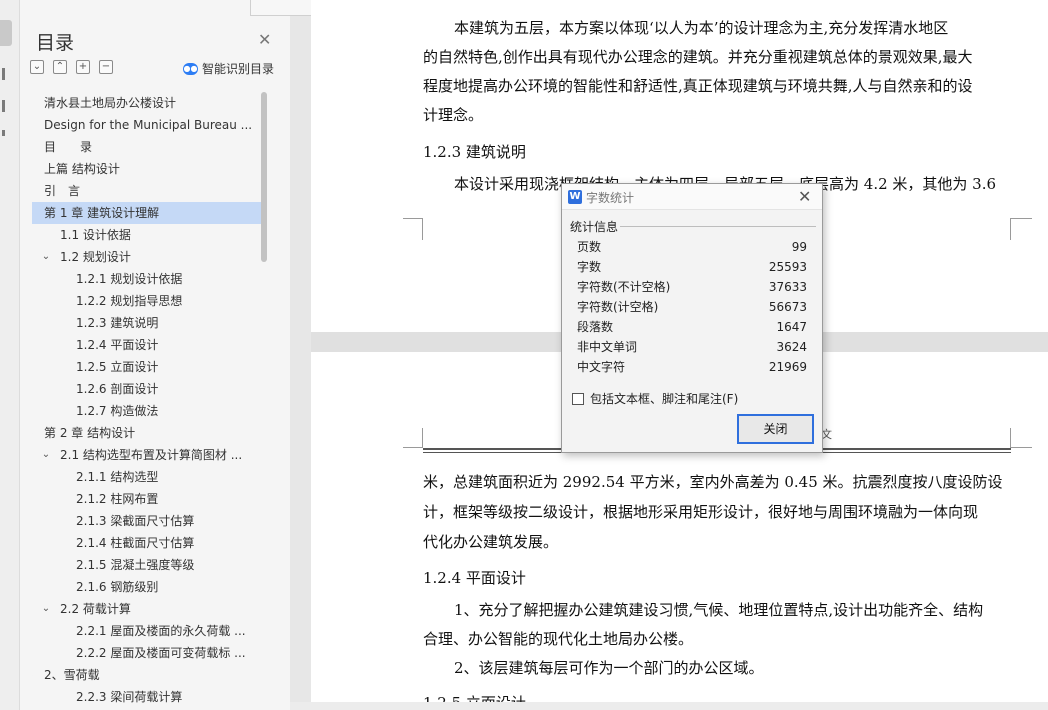 The image size is (1048, 710). Describe the element at coordinates (110, 103) in the screenshot. I see `toc-item-label: 清水县土地局办公楼设计` at that location.